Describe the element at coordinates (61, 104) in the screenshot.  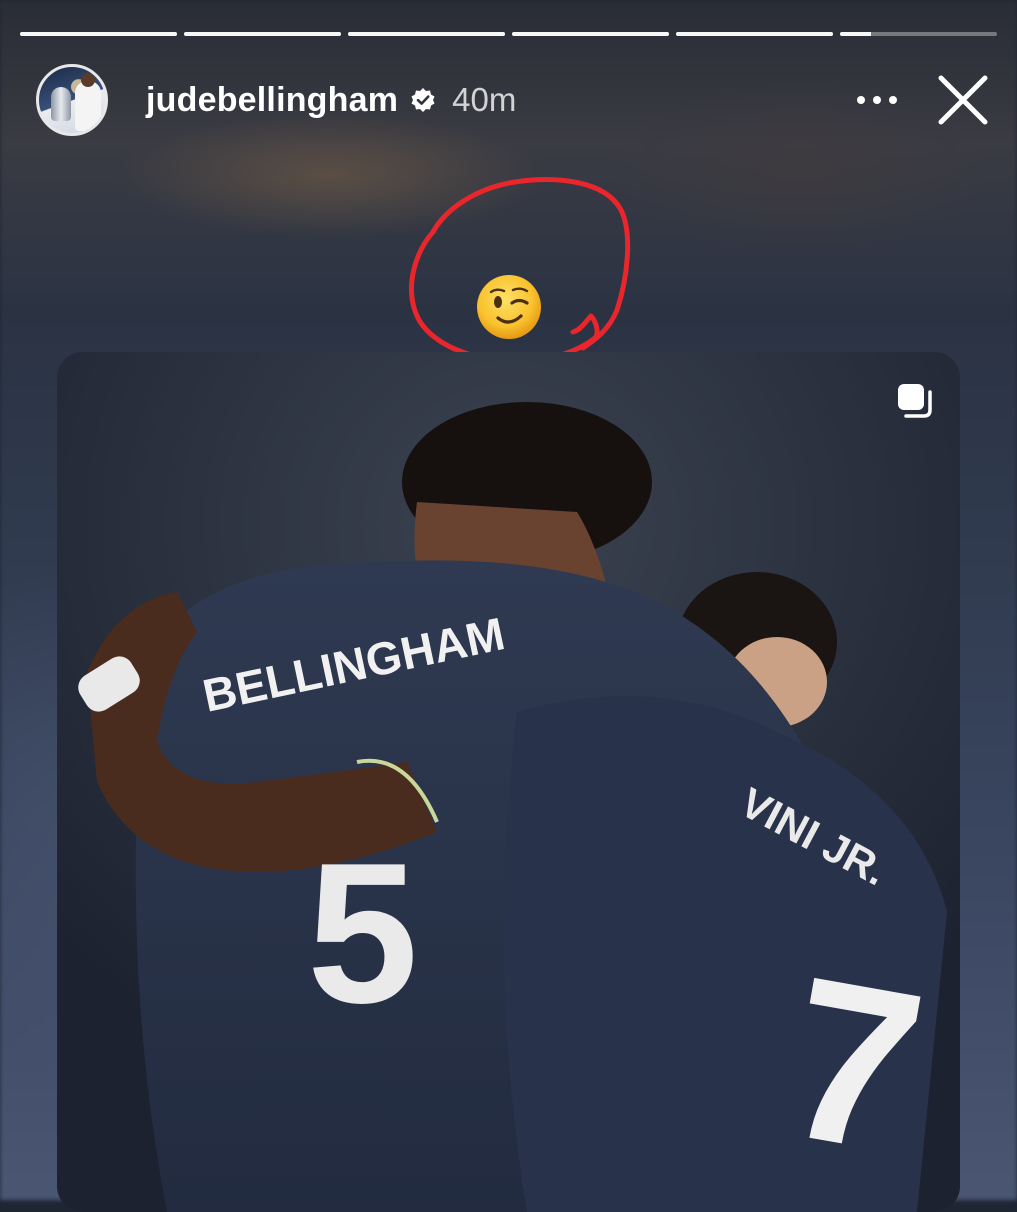
I see `trophy-icon` at that location.